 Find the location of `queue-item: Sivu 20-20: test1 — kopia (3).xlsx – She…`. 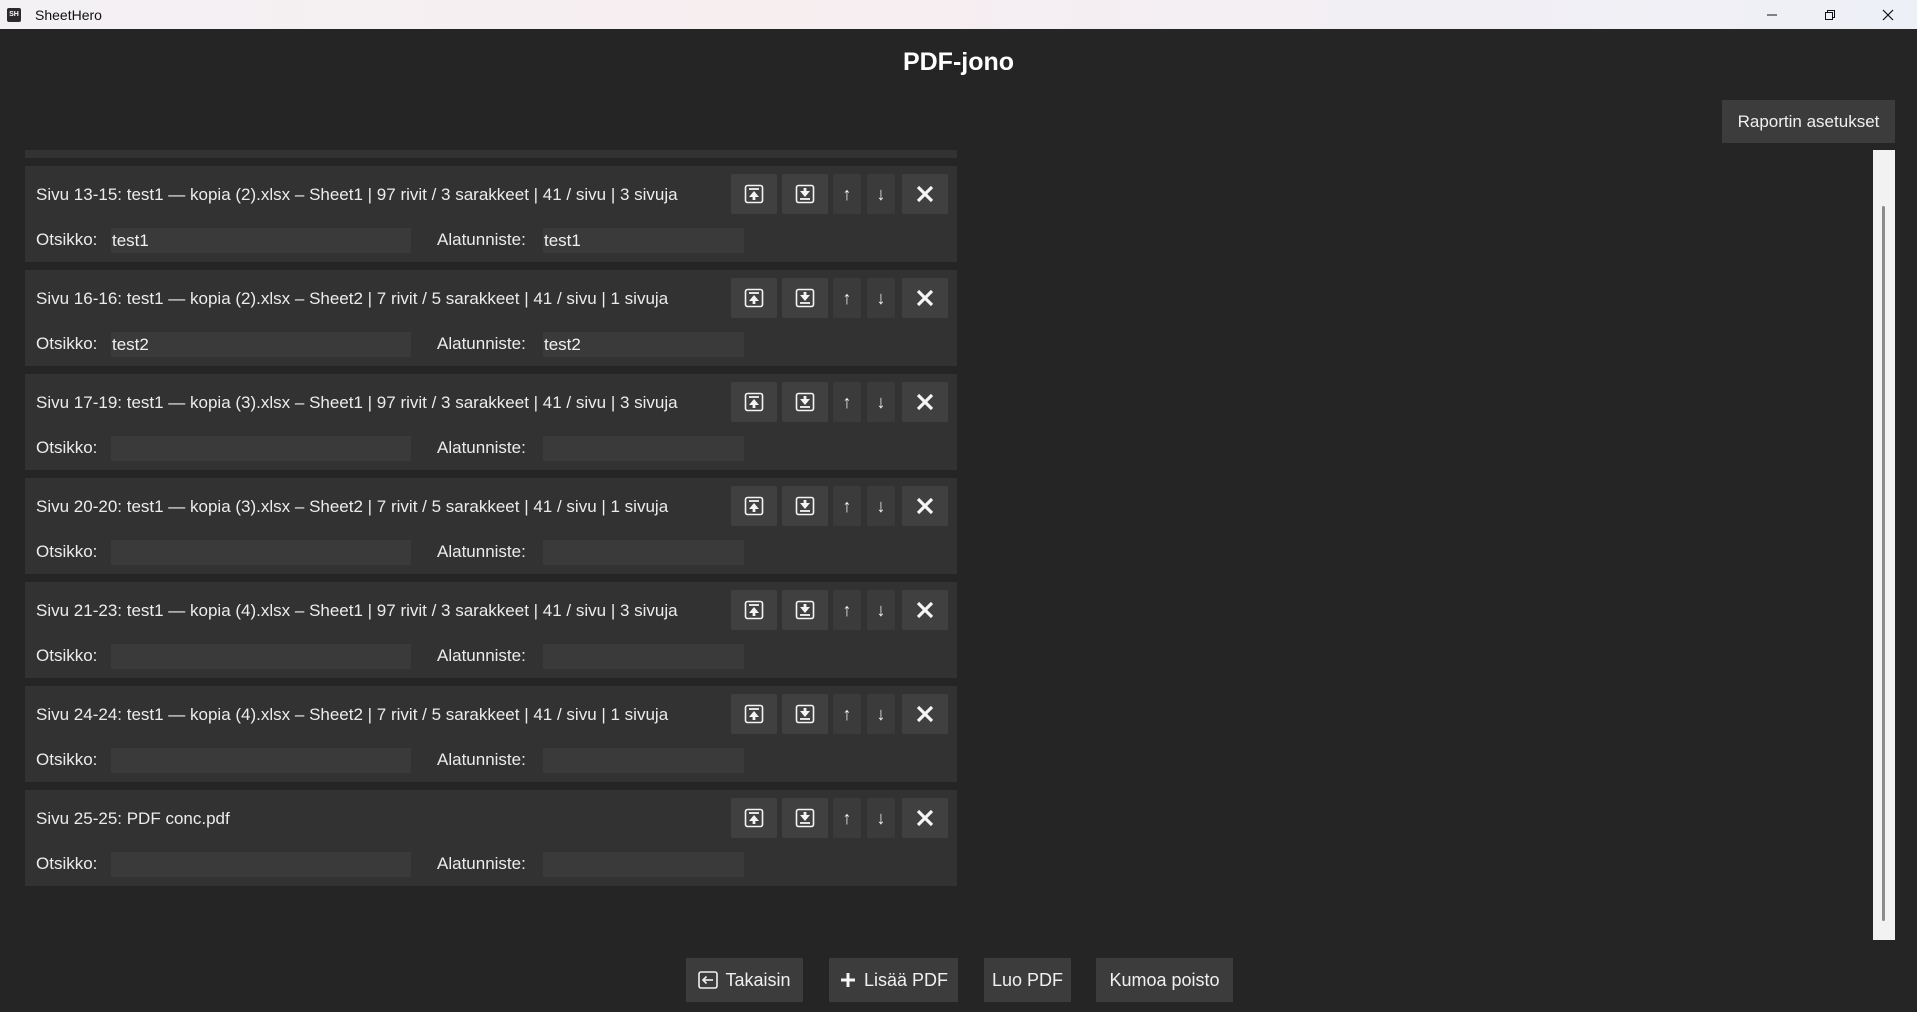

queue-item: Sivu 20-20: test1 — kopia (3).xlsx – She… is located at coordinates (491, 526).